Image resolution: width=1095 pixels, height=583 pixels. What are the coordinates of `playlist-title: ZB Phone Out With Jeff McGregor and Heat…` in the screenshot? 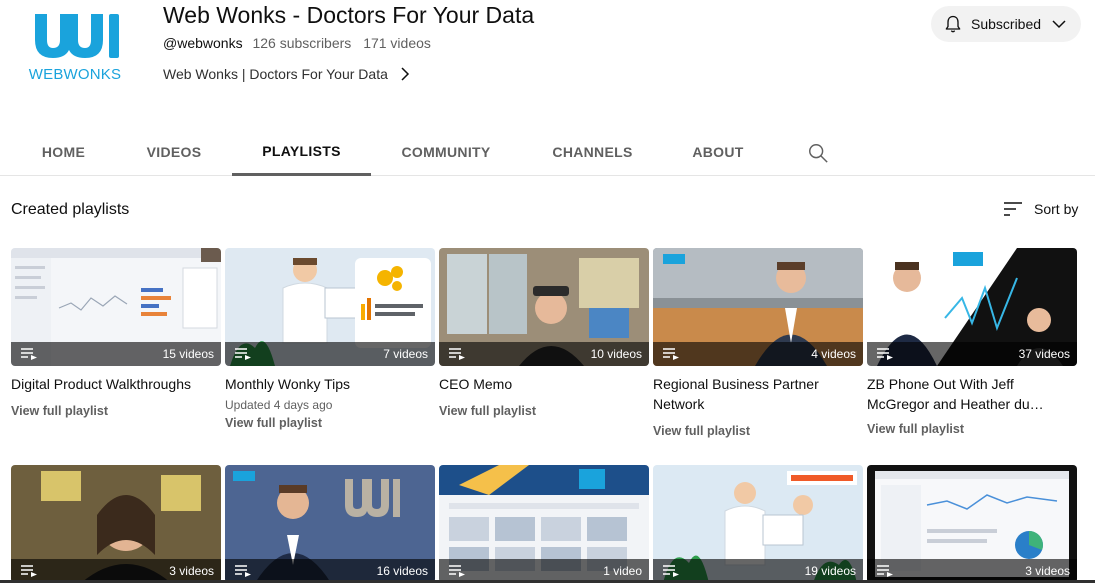 It's located at (972, 394).